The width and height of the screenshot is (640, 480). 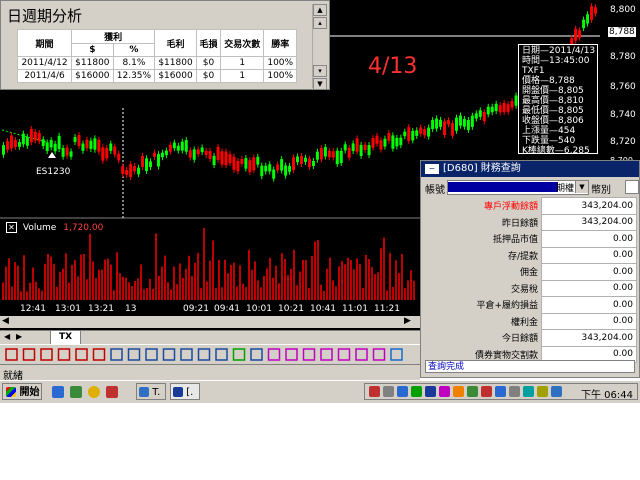 I want to click on cycle-icon, so click(x=169, y=354).